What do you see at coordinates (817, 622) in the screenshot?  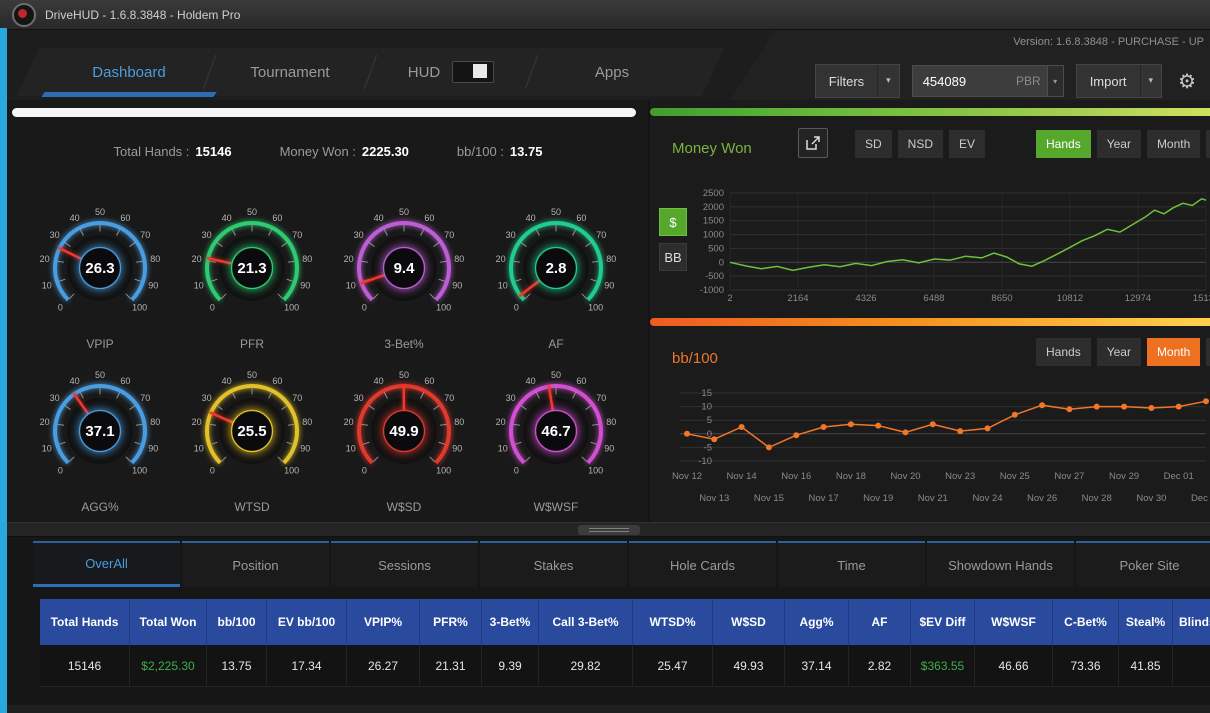 I see `column-header-agg: Agg%` at bounding box center [817, 622].